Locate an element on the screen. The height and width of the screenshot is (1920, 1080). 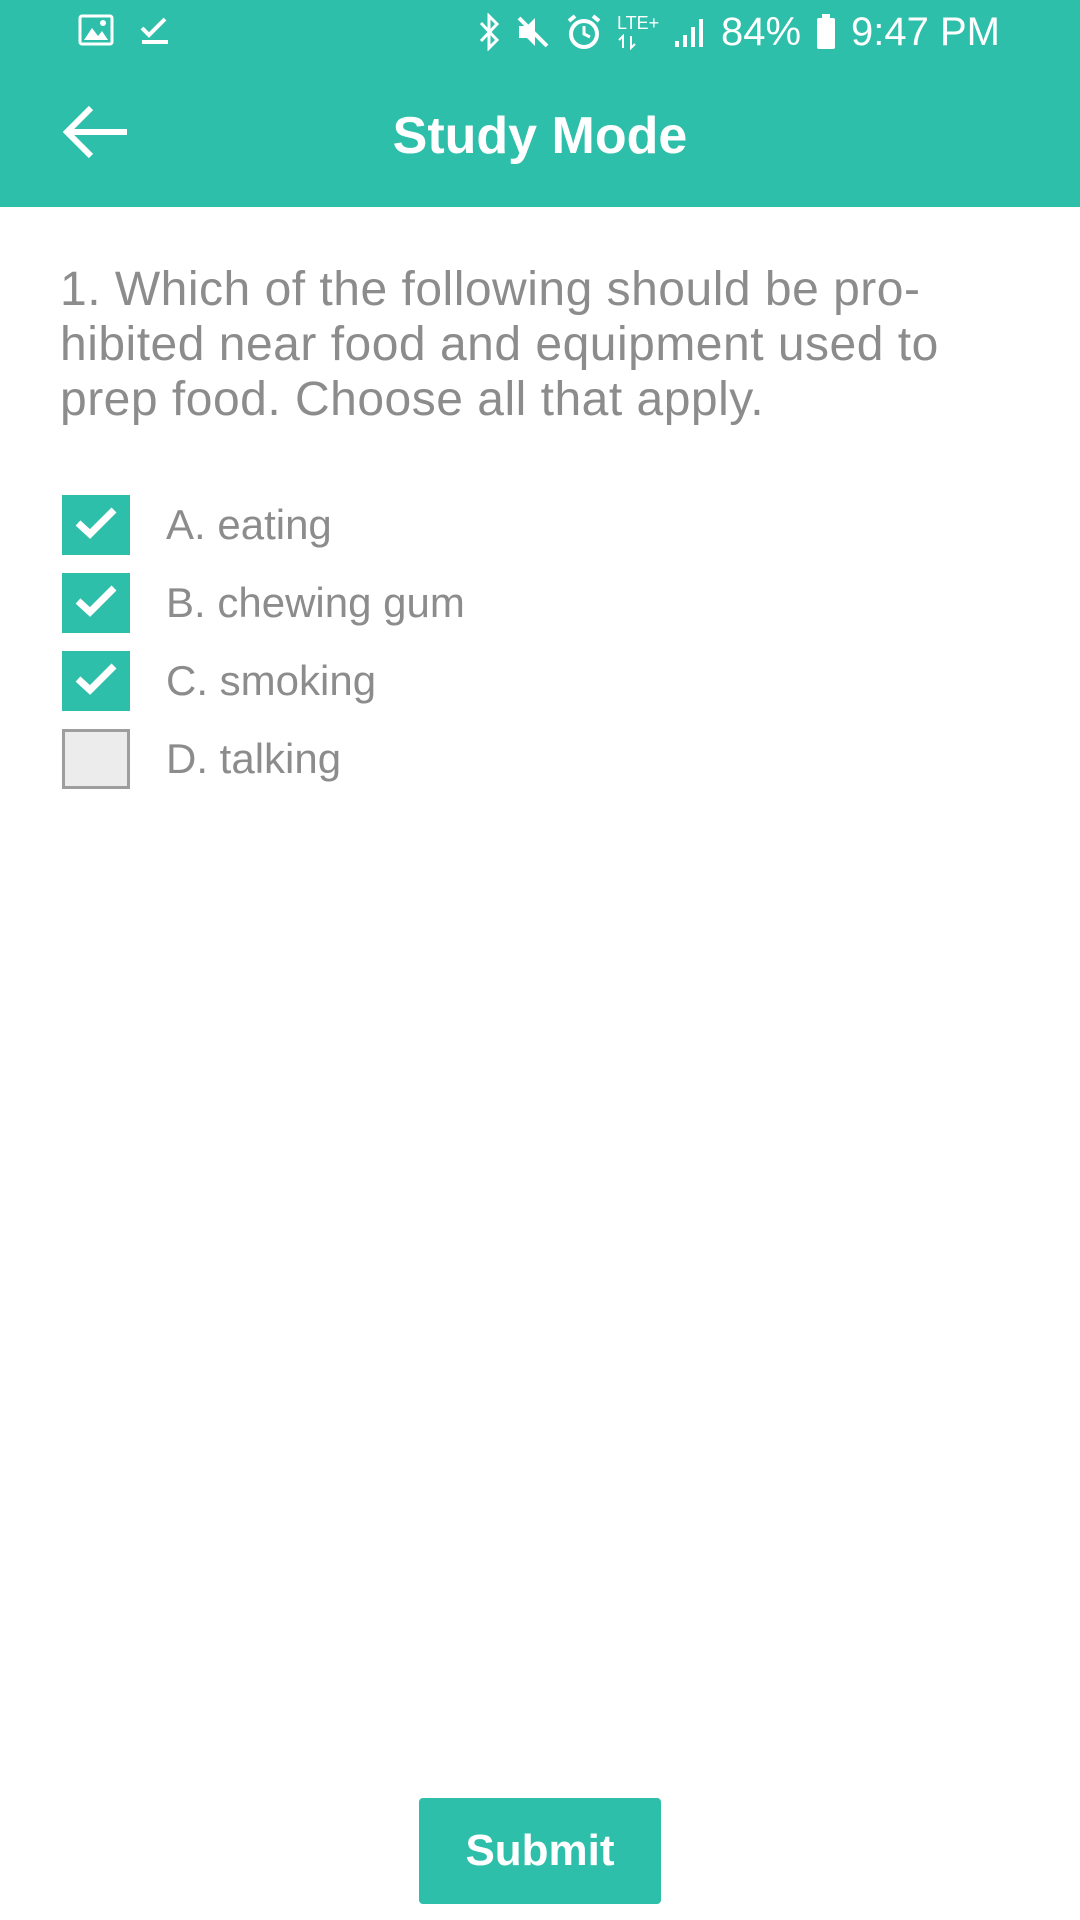
battery-percent: 84% is located at coordinates (761, 32).